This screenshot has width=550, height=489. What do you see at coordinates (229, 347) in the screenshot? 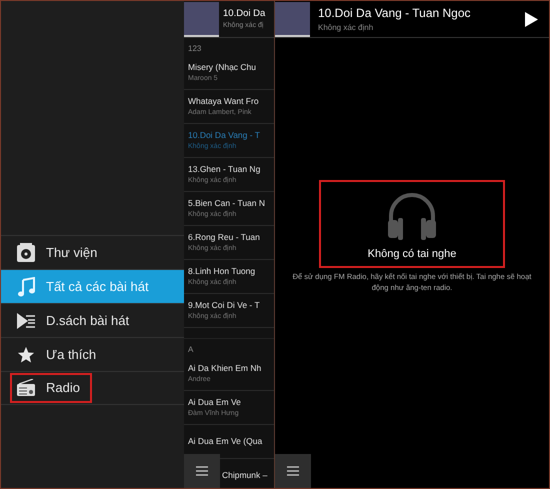
I see `section-header: A` at bounding box center [229, 347].